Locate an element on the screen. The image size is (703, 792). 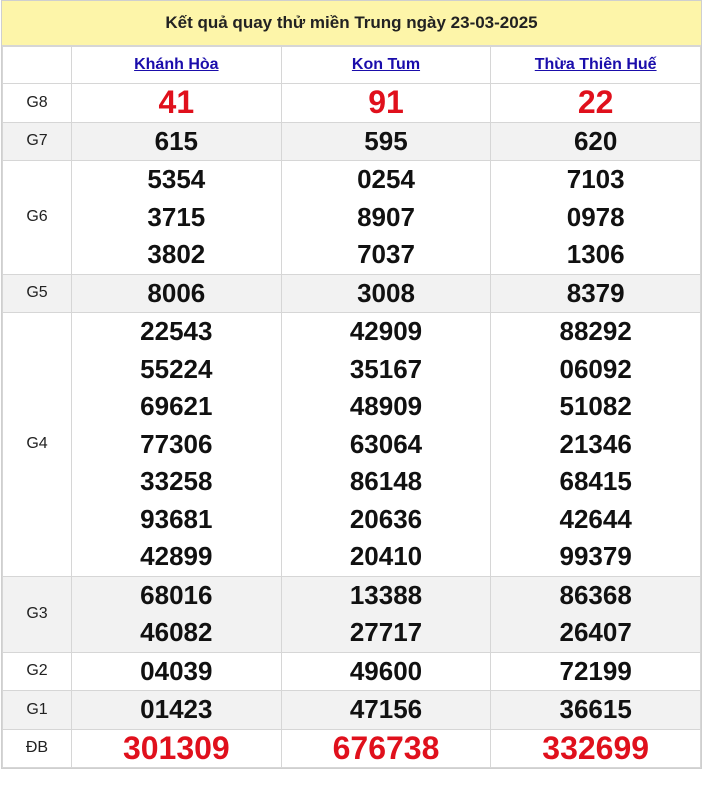
prize-number: 04039 is located at coordinates (176, 670).